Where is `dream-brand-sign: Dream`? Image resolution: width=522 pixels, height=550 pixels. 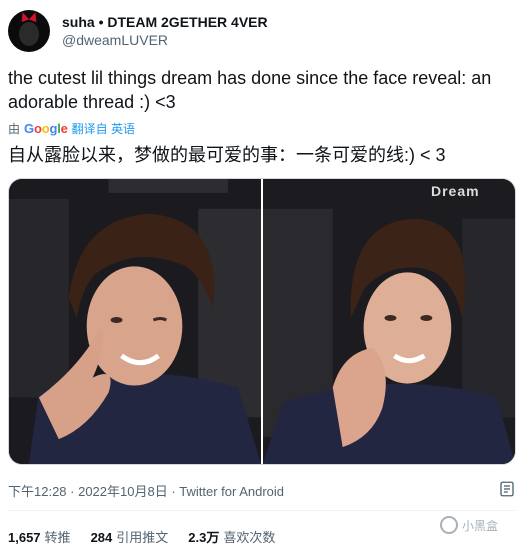
dream-brand-sign: Dream is located at coordinates (455, 191).